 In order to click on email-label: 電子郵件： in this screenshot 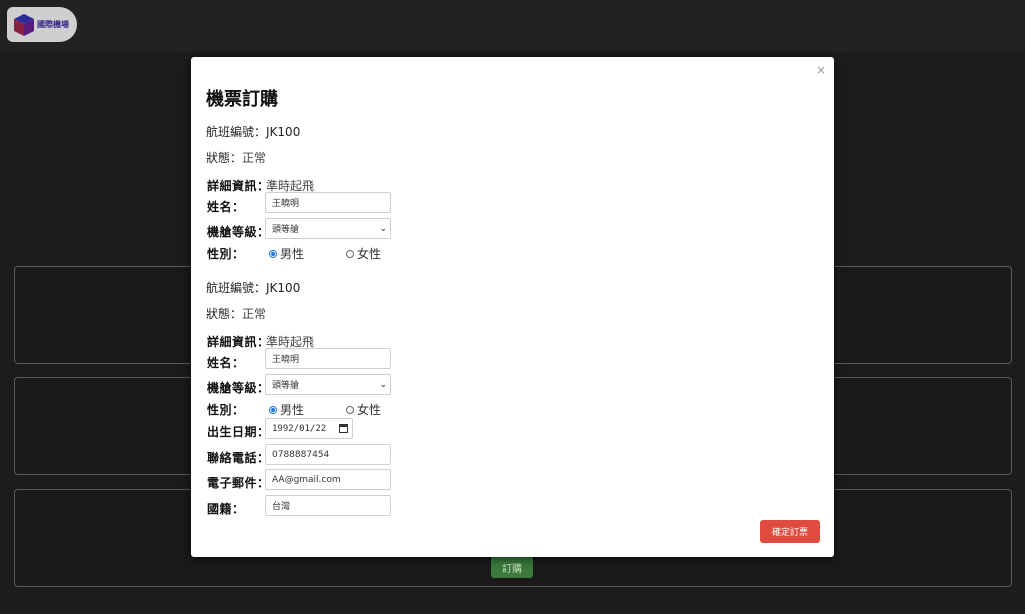, I will do `click(238, 483)`.